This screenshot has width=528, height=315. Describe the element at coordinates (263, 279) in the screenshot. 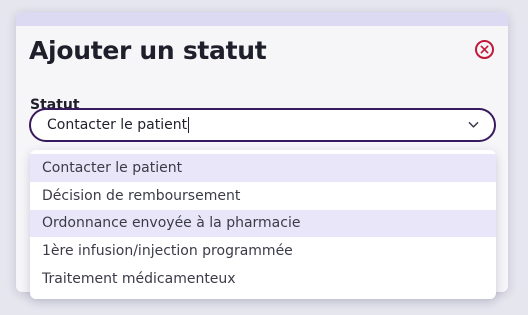

I see `dropdown-option: Traitement médicamenteux` at that location.